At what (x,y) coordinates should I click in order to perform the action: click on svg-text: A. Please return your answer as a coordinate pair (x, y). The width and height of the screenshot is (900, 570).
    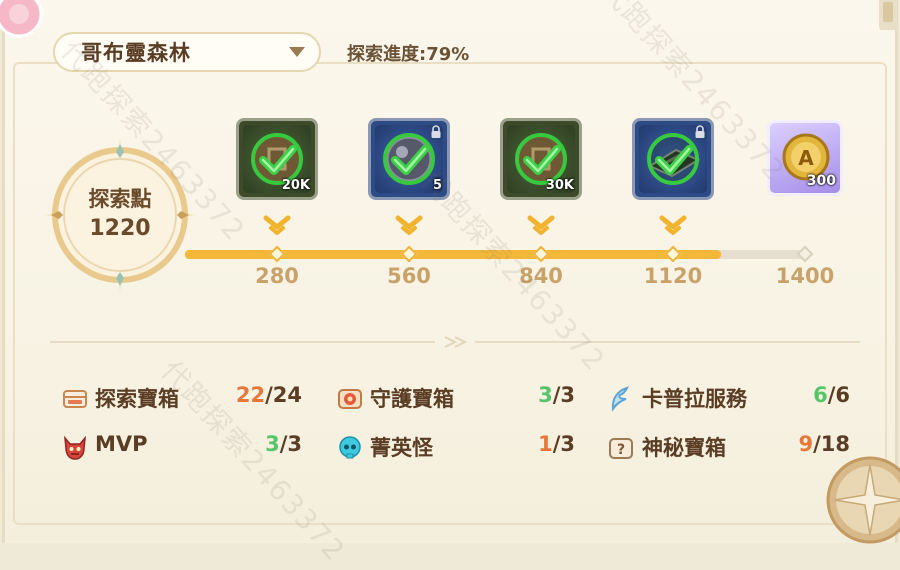
    Looking at the image, I should click on (806, 158).